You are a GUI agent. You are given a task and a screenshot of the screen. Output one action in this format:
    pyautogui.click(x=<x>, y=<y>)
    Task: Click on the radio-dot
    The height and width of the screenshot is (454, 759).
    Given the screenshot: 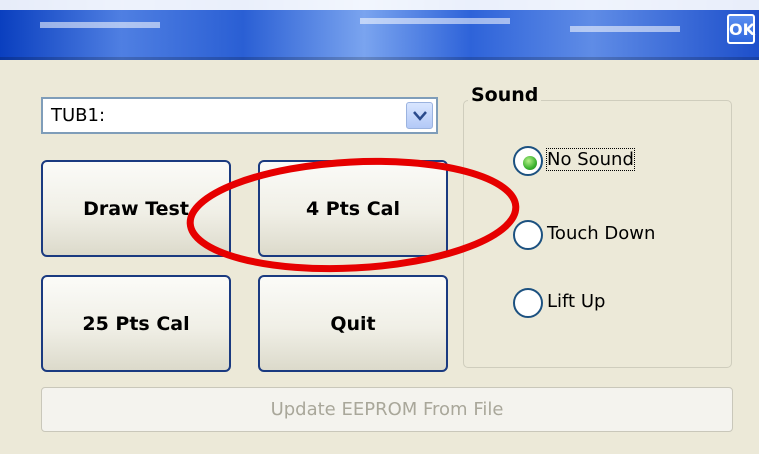 What is the action you would take?
    pyautogui.click(x=530, y=163)
    